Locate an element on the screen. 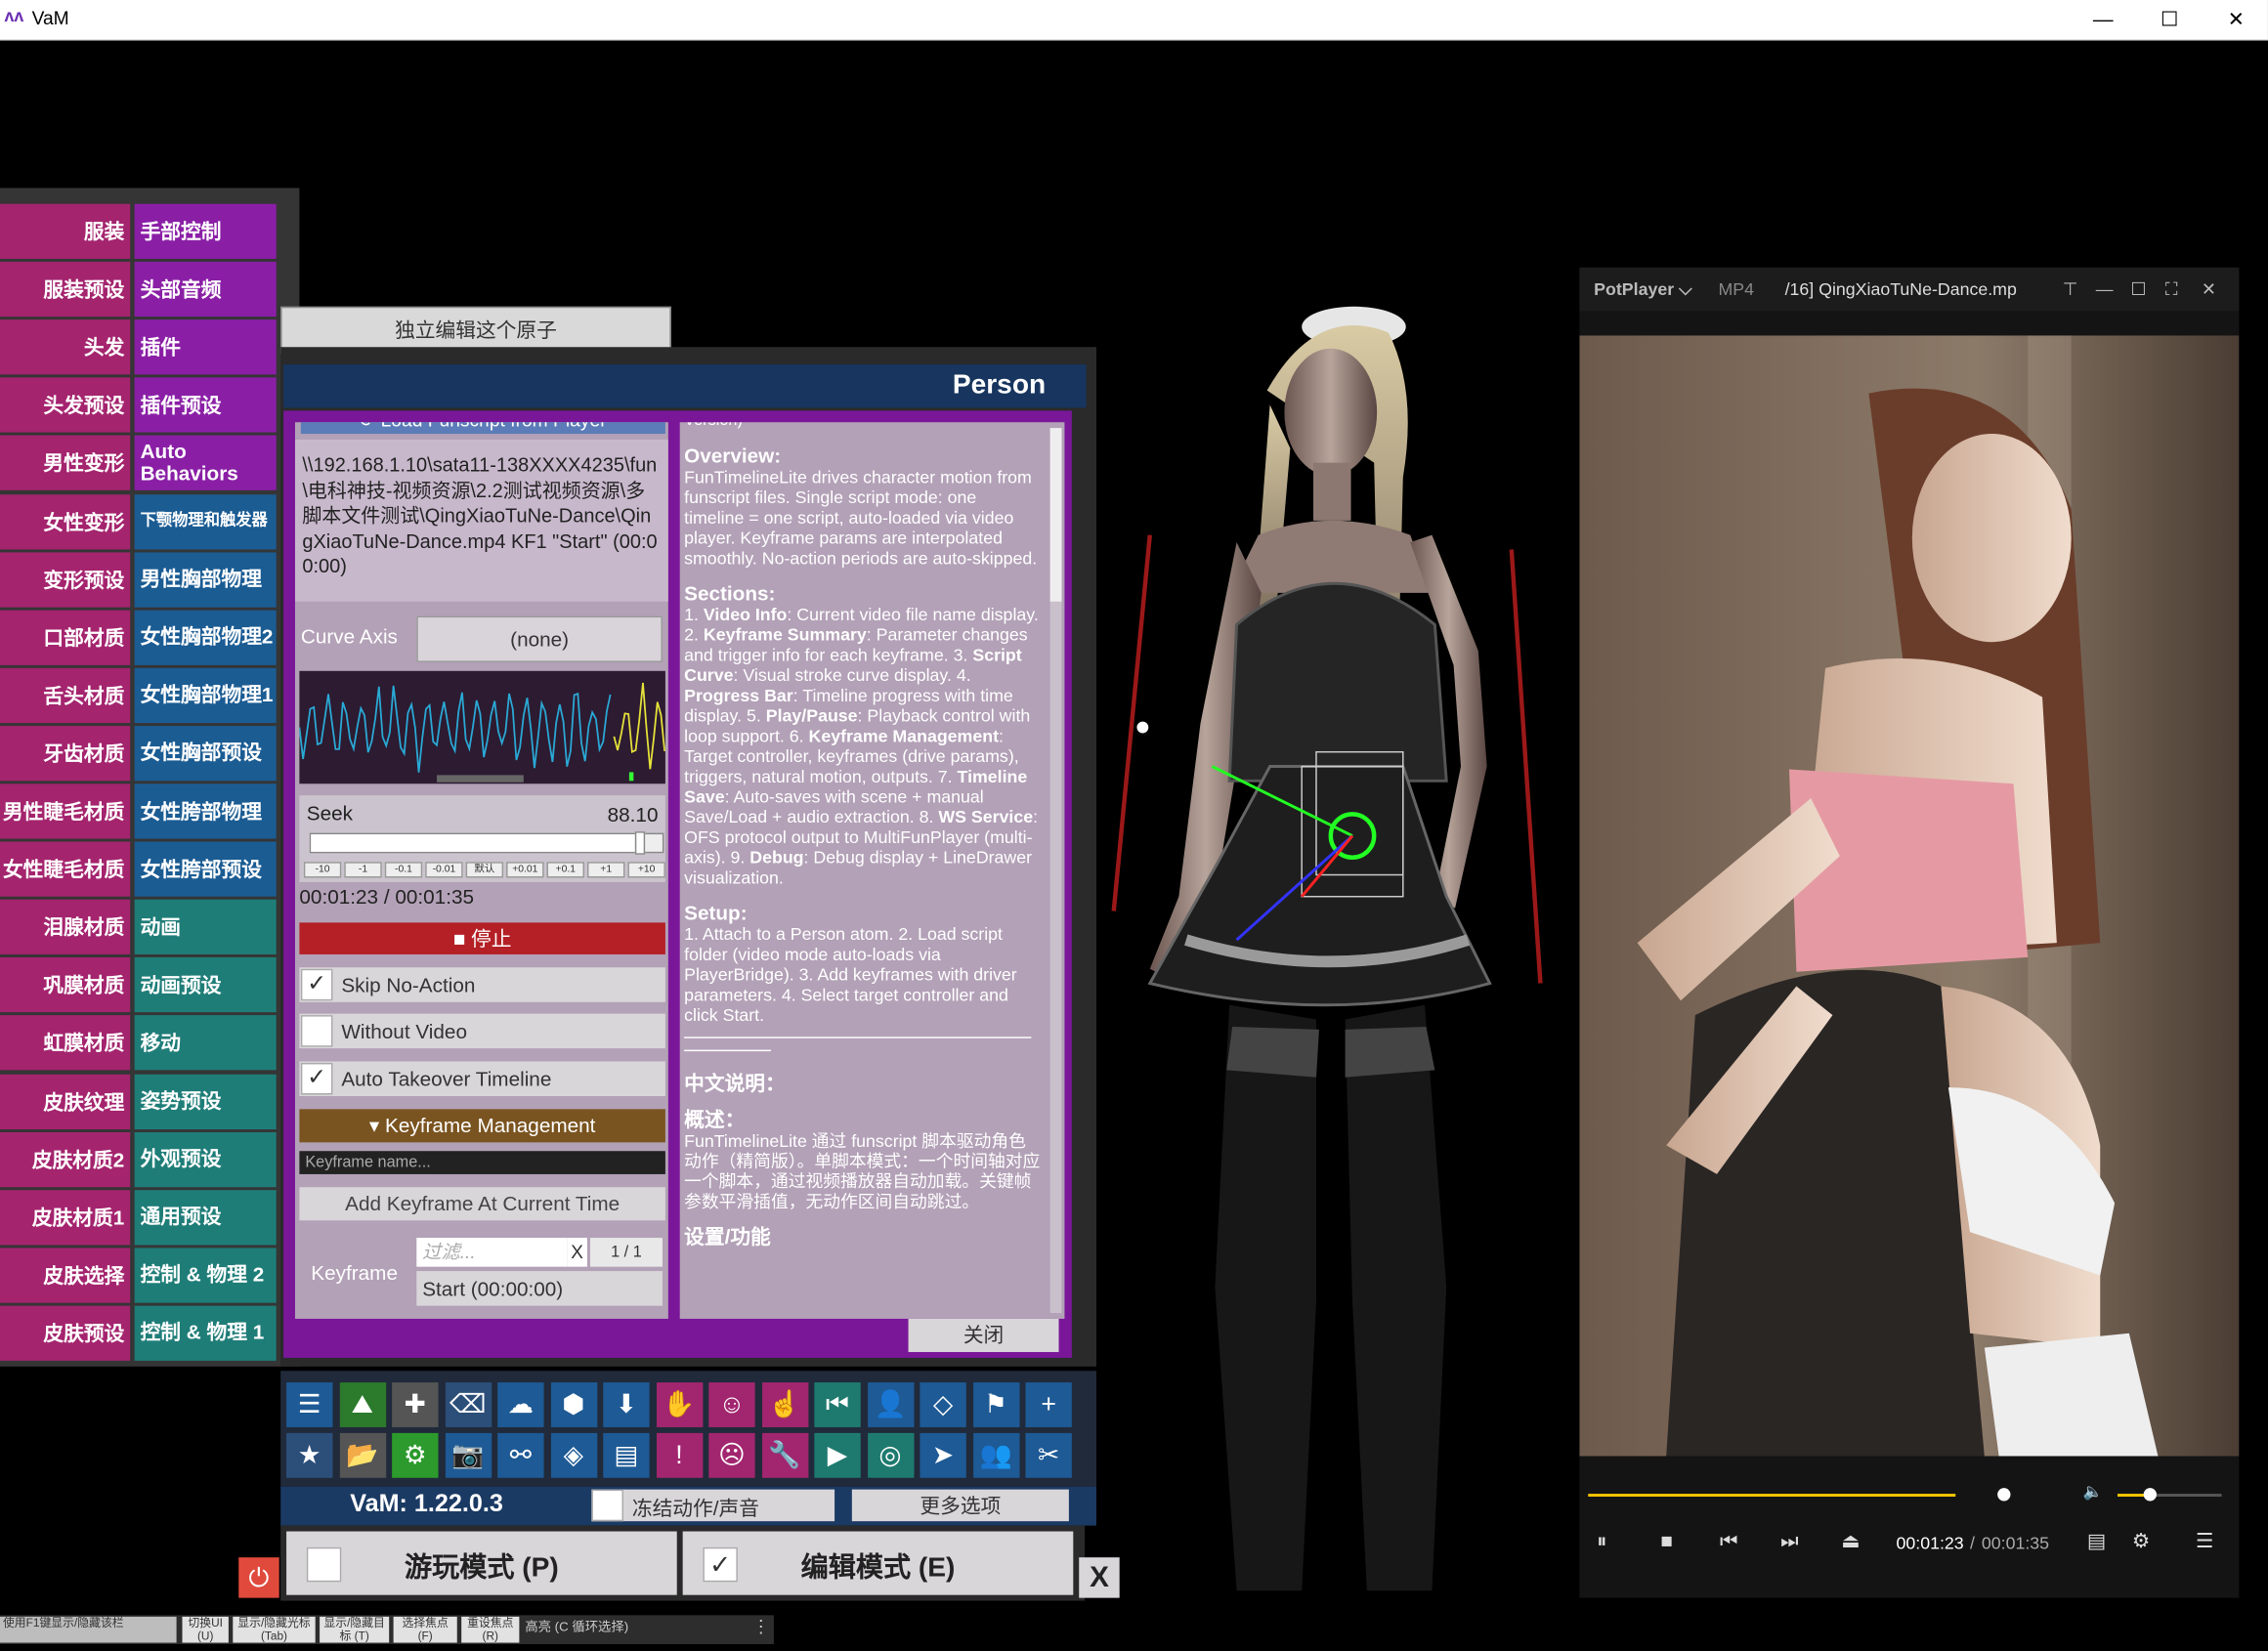 This screenshot has width=2268, height=1651. curve-axis-select: (none) is located at coordinates (539, 638).